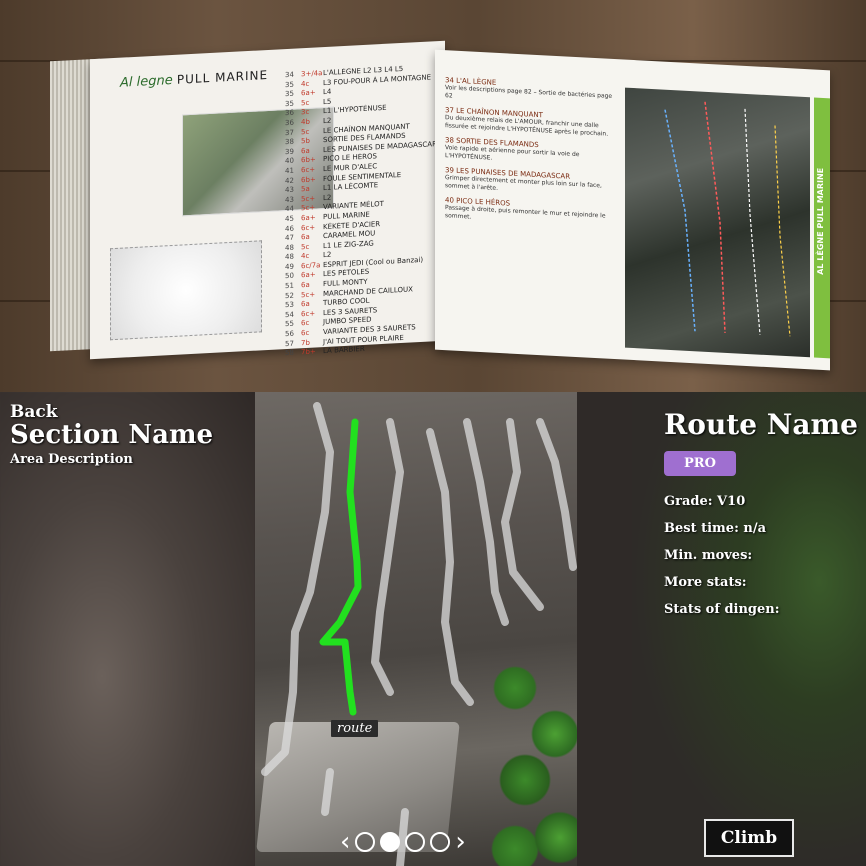 Image resolution: width=866 pixels, height=866 pixels. I want to click on route-pager: ‹ ›, so click(403, 842).